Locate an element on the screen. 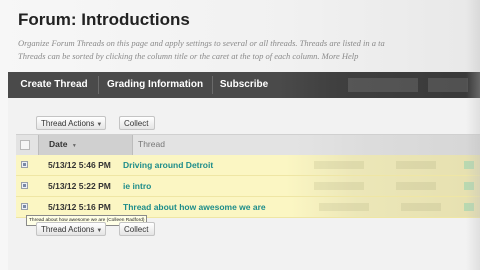  create-thread-button: Create Thread is located at coordinates (54, 85).